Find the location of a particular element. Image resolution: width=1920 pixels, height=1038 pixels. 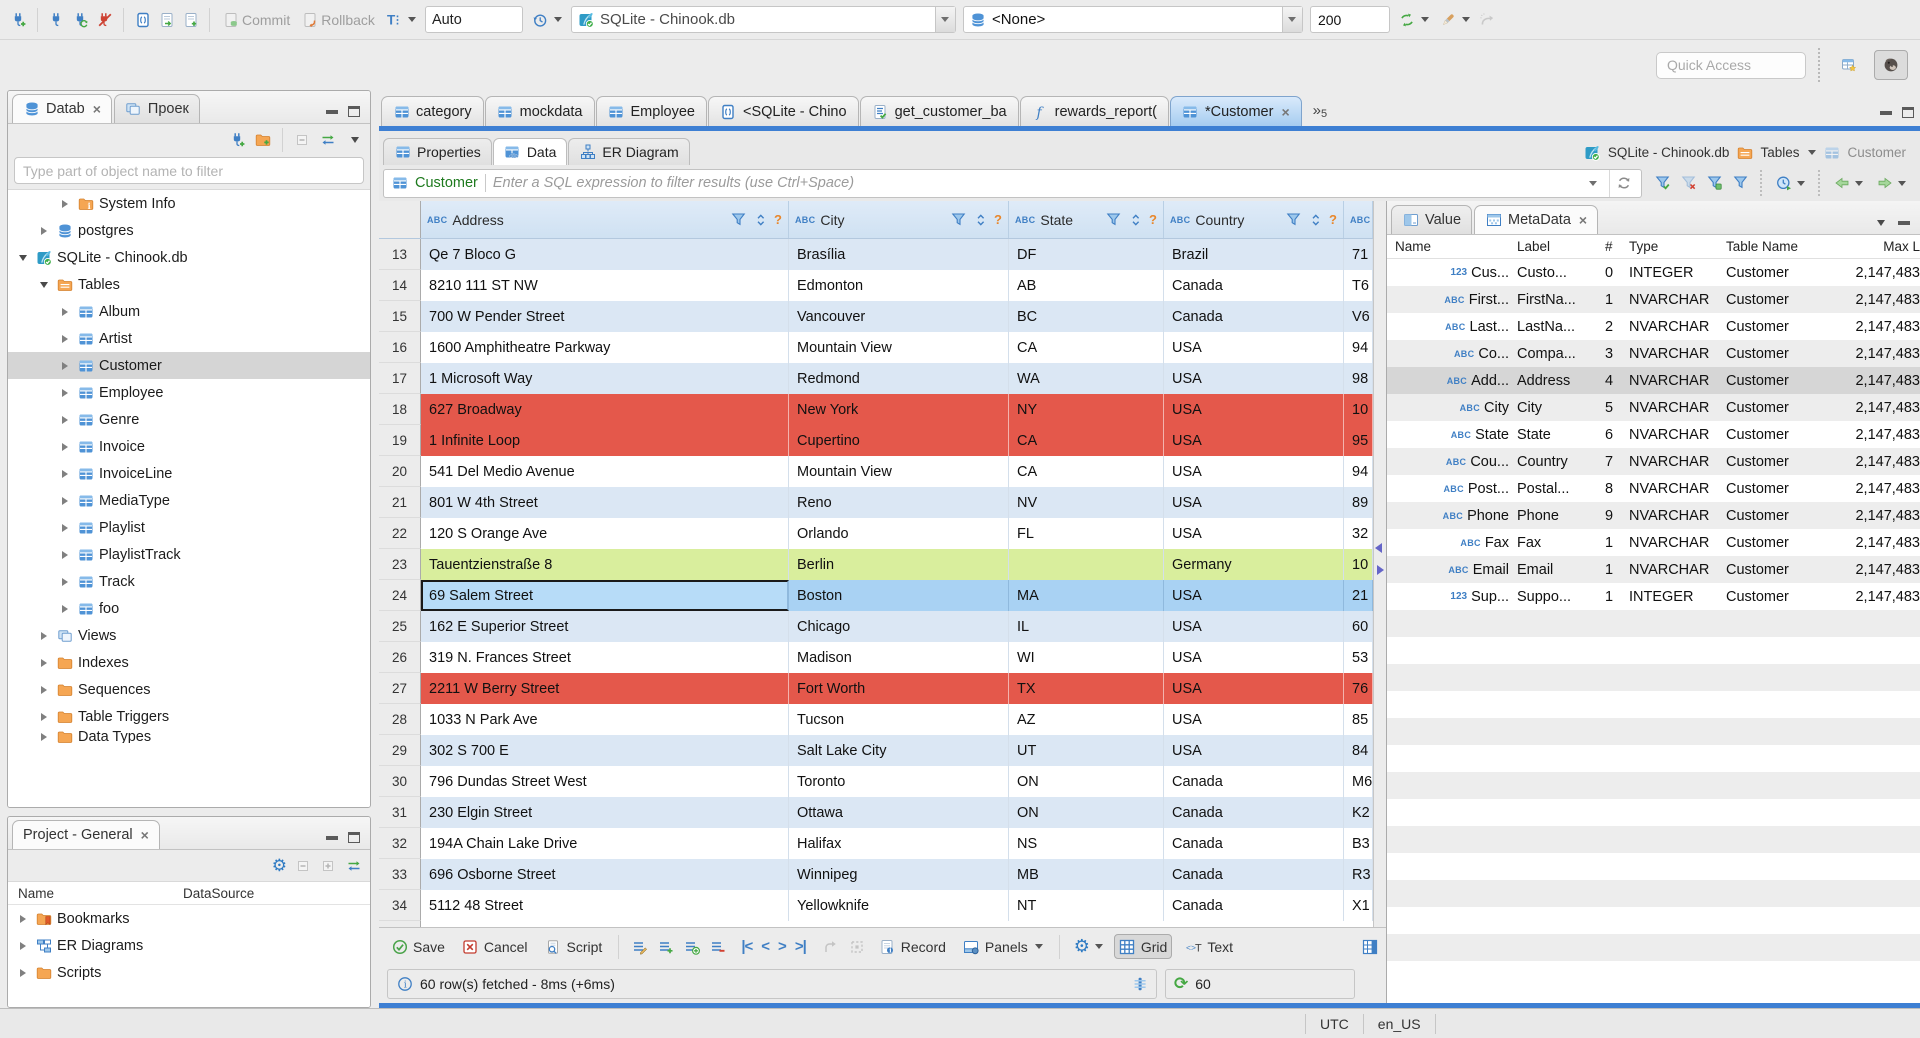

row-number: 19 is located at coordinates (400, 440).